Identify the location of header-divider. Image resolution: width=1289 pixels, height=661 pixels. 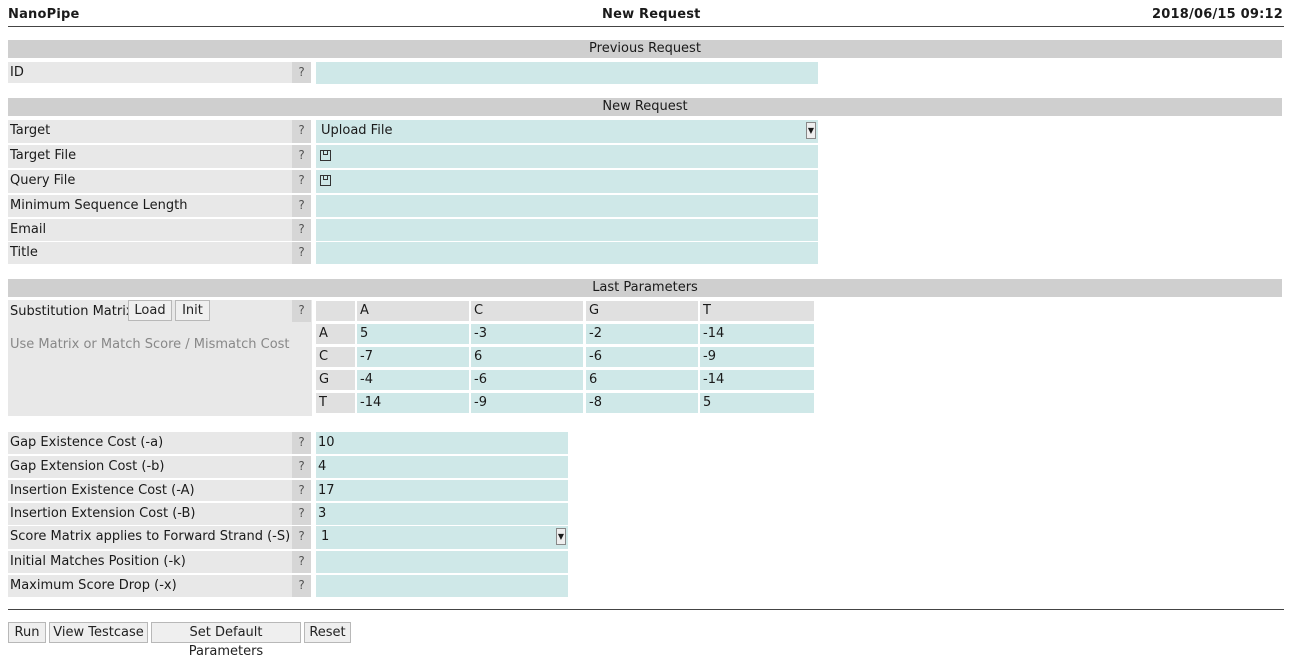
(646, 26).